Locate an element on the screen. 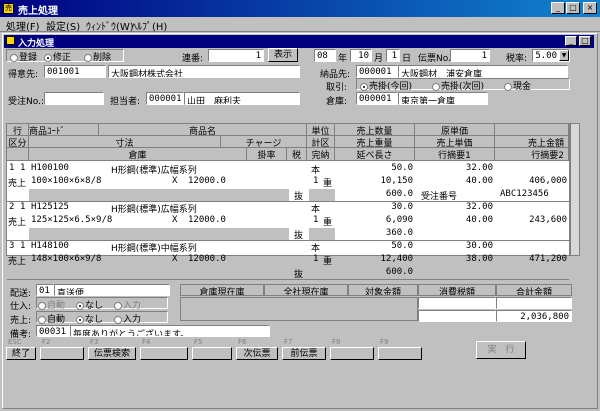  uriage-none: なし is located at coordinates (89, 318).